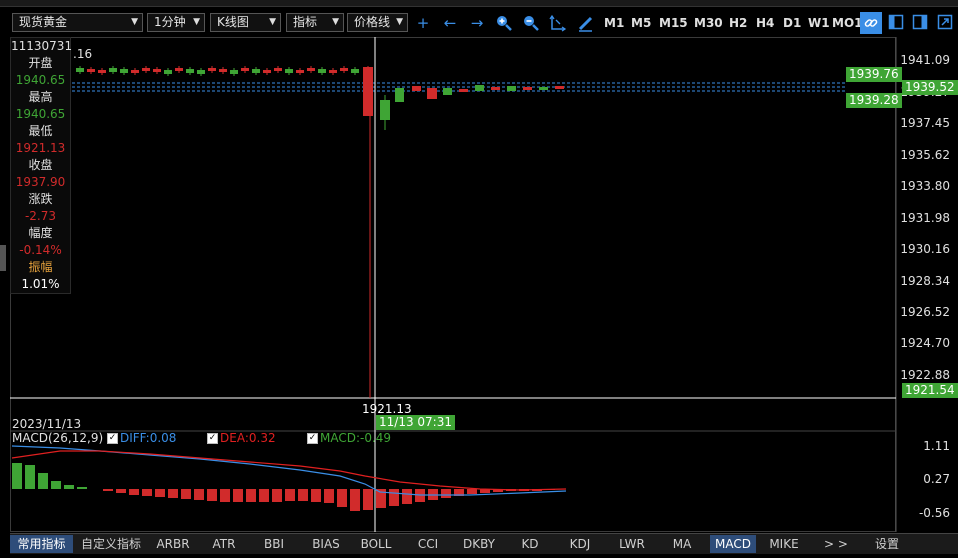  I want to click on y-tick: 1941.09, so click(925, 60).